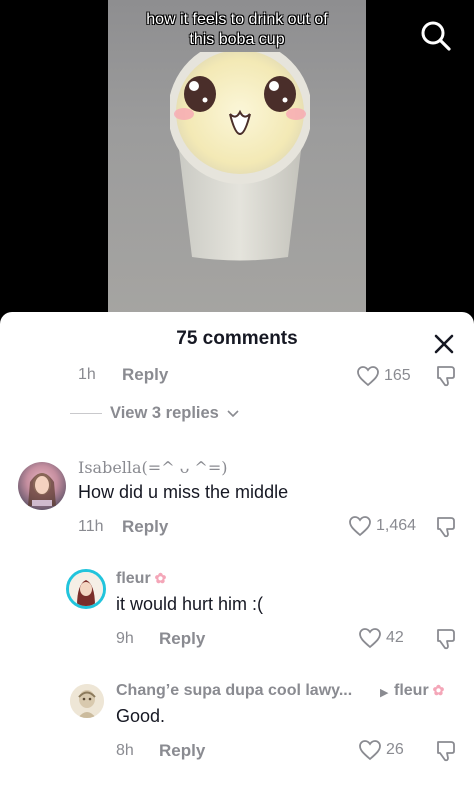 This screenshot has height=790, width=474. Describe the element at coordinates (395, 637) in the screenshot. I see `like-count: 42` at that location.